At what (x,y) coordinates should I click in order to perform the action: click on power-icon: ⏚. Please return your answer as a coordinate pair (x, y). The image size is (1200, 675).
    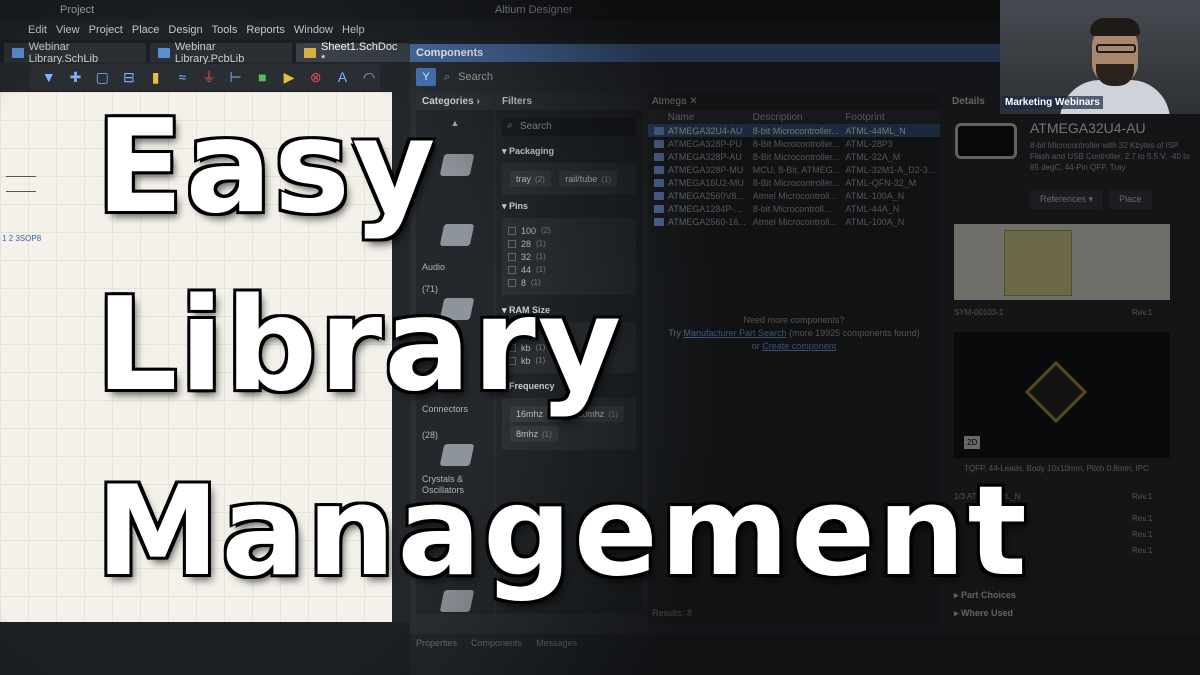
    Looking at the image, I should click on (209, 77).